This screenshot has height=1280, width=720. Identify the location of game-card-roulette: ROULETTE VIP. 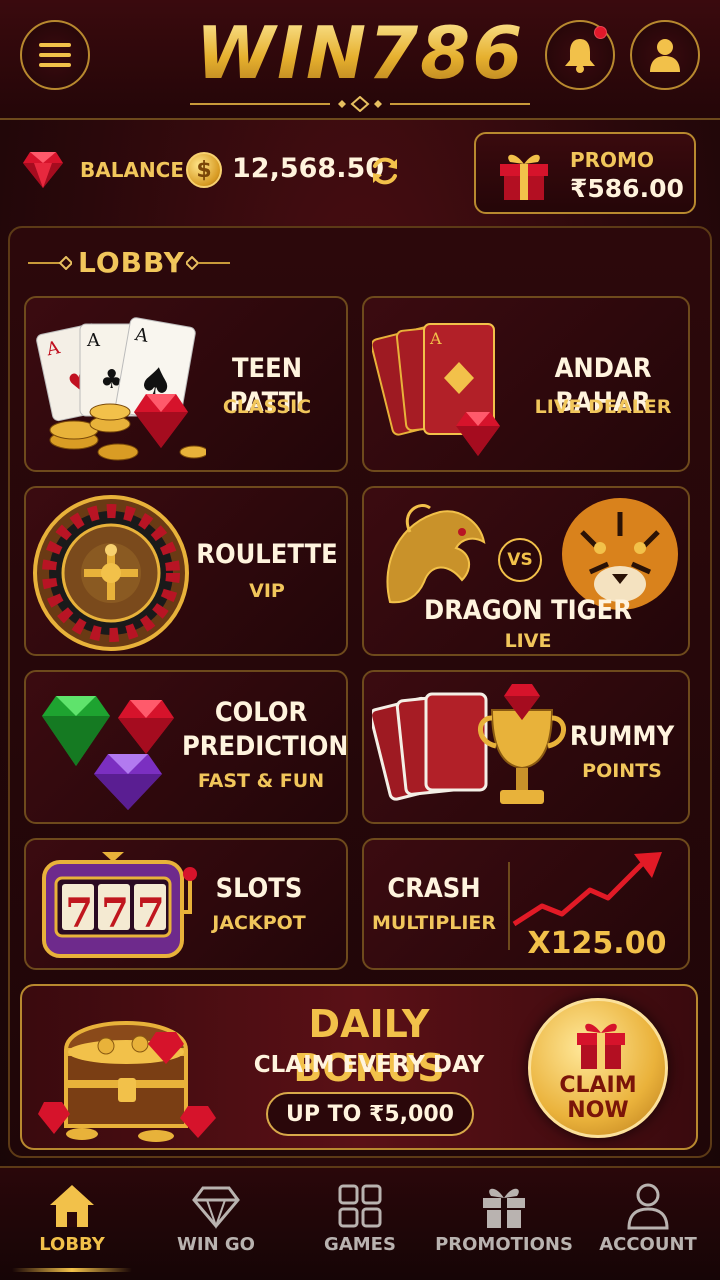
(186, 571).